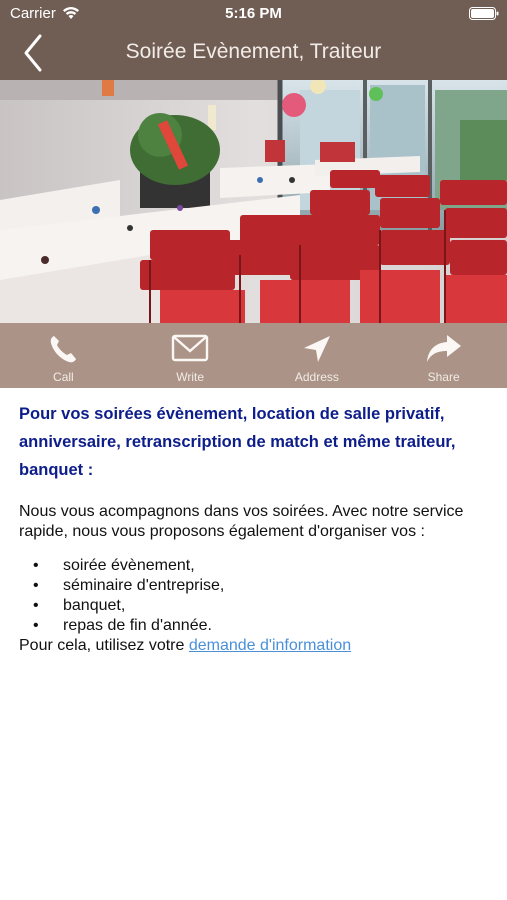 The image size is (507, 900). I want to click on envelope-icon, so click(190, 348).